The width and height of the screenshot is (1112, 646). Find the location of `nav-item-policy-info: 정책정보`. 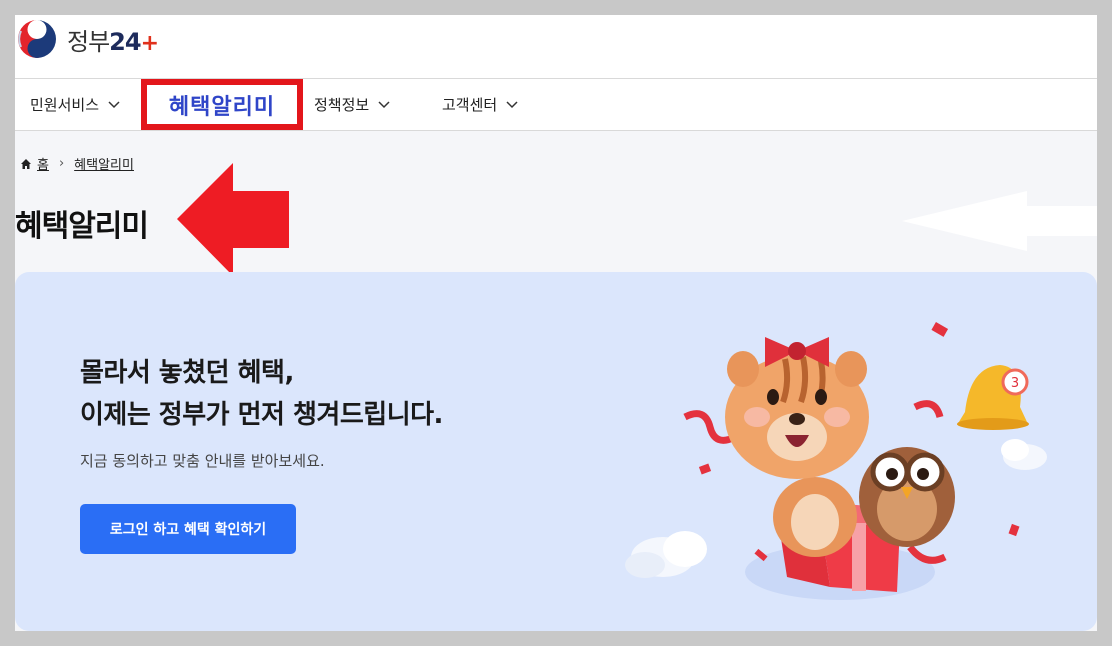

nav-item-policy-info: 정책정보 is located at coordinates (352, 104).